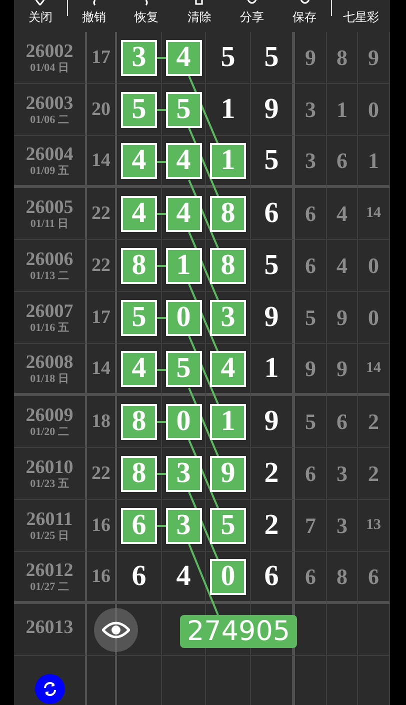 This screenshot has height=705, width=406. I want to click on sum-value: 18, so click(101, 421).